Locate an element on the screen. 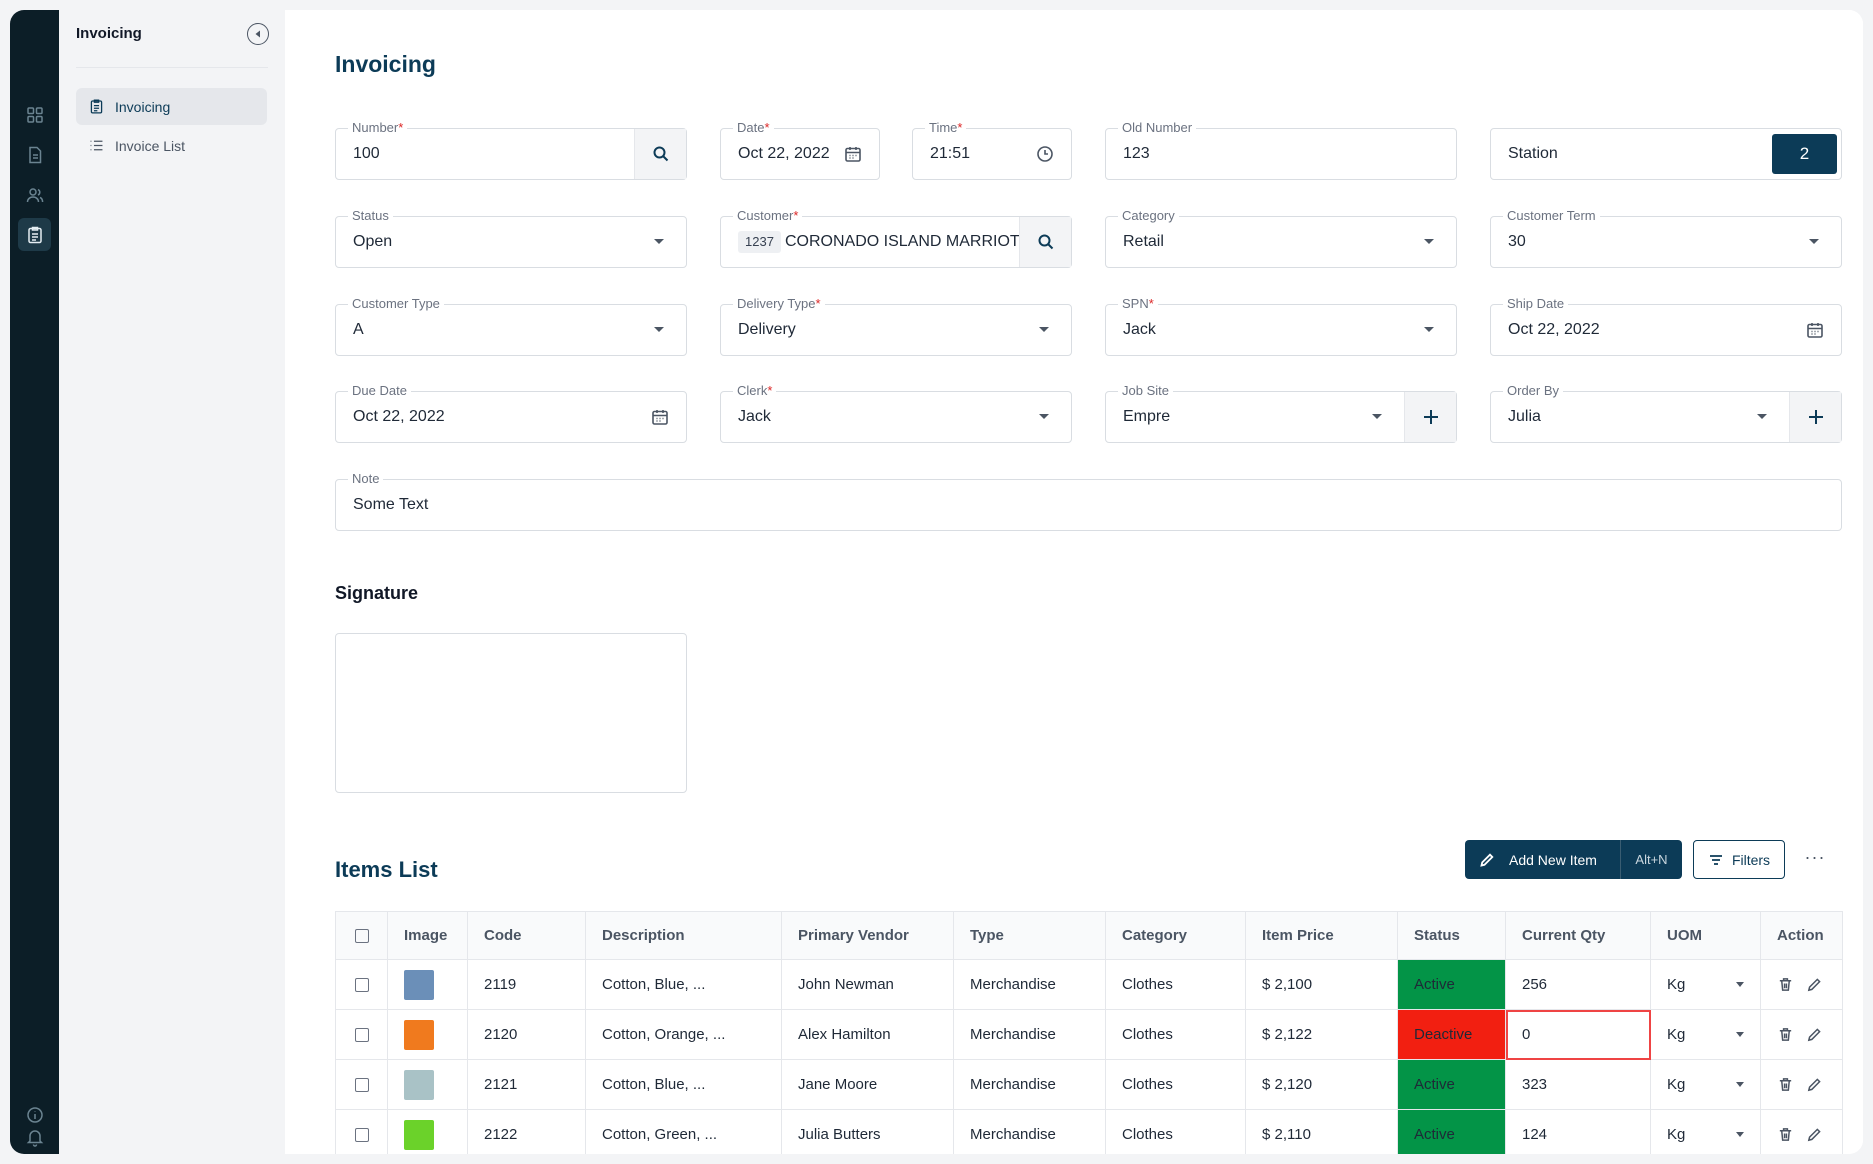 The image size is (1873, 1164). clerk-select: Clerk* Jack is located at coordinates (896, 413).